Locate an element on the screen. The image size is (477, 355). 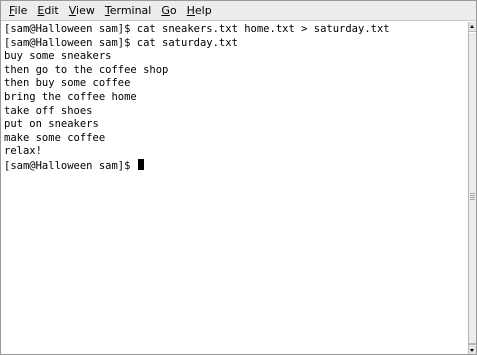
menu-go-mnemonic: G is located at coordinates (165, 10).